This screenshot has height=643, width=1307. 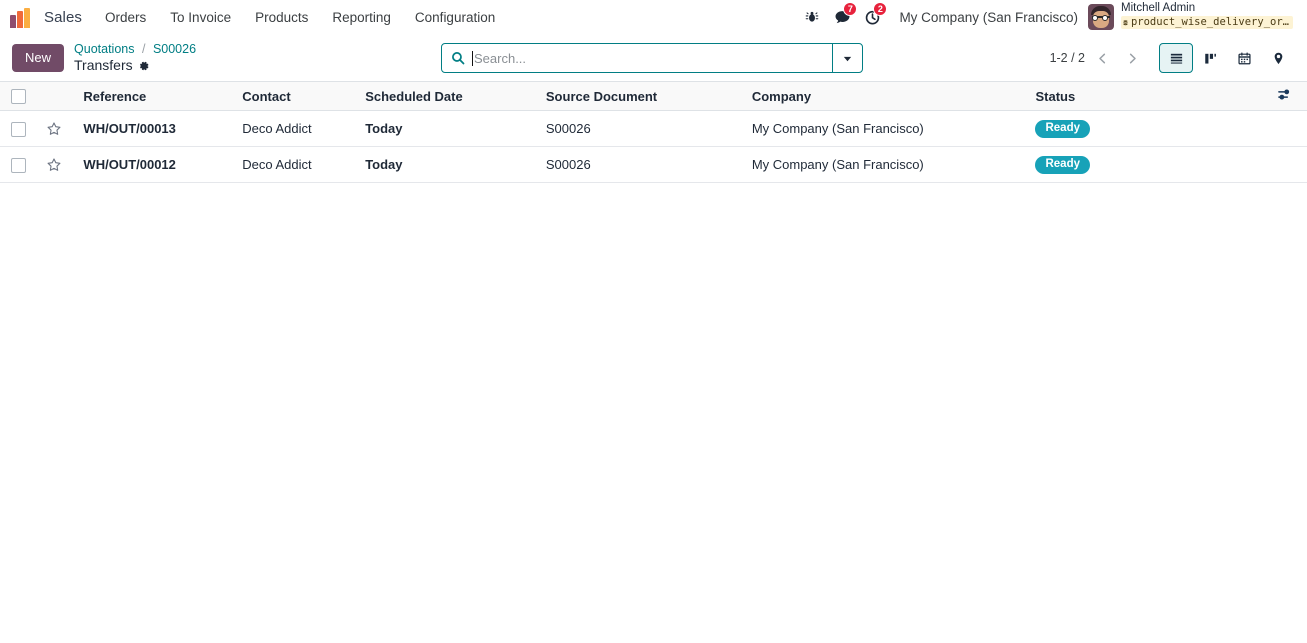 I want to click on database-icon, so click(x=1125, y=22).